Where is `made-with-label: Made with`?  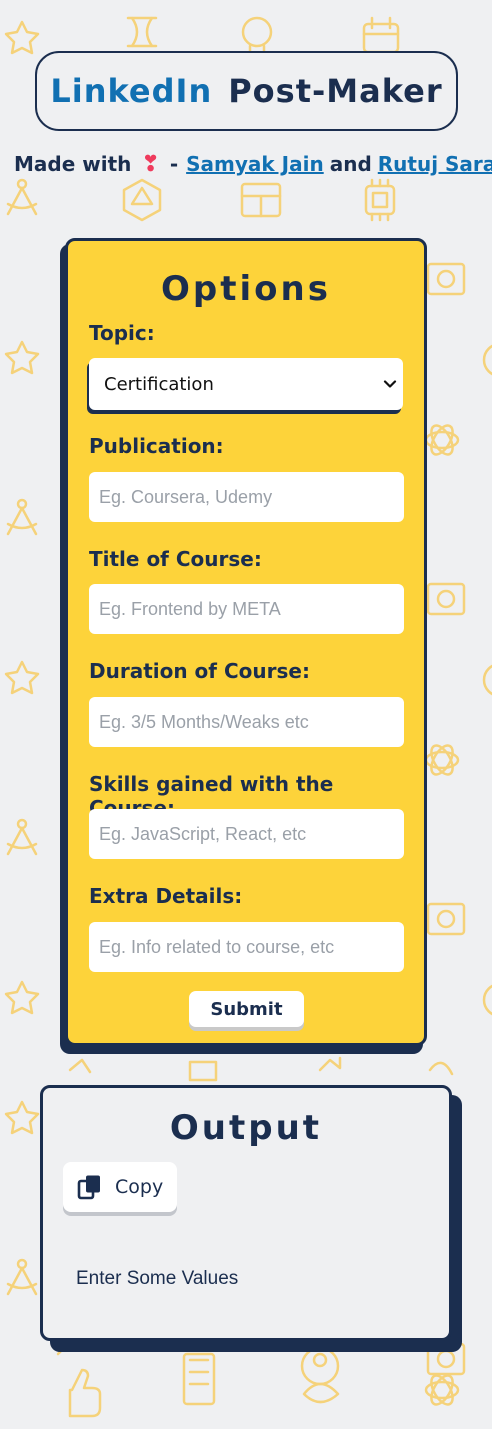 made-with-label: Made with is located at coordinates (73, 164).